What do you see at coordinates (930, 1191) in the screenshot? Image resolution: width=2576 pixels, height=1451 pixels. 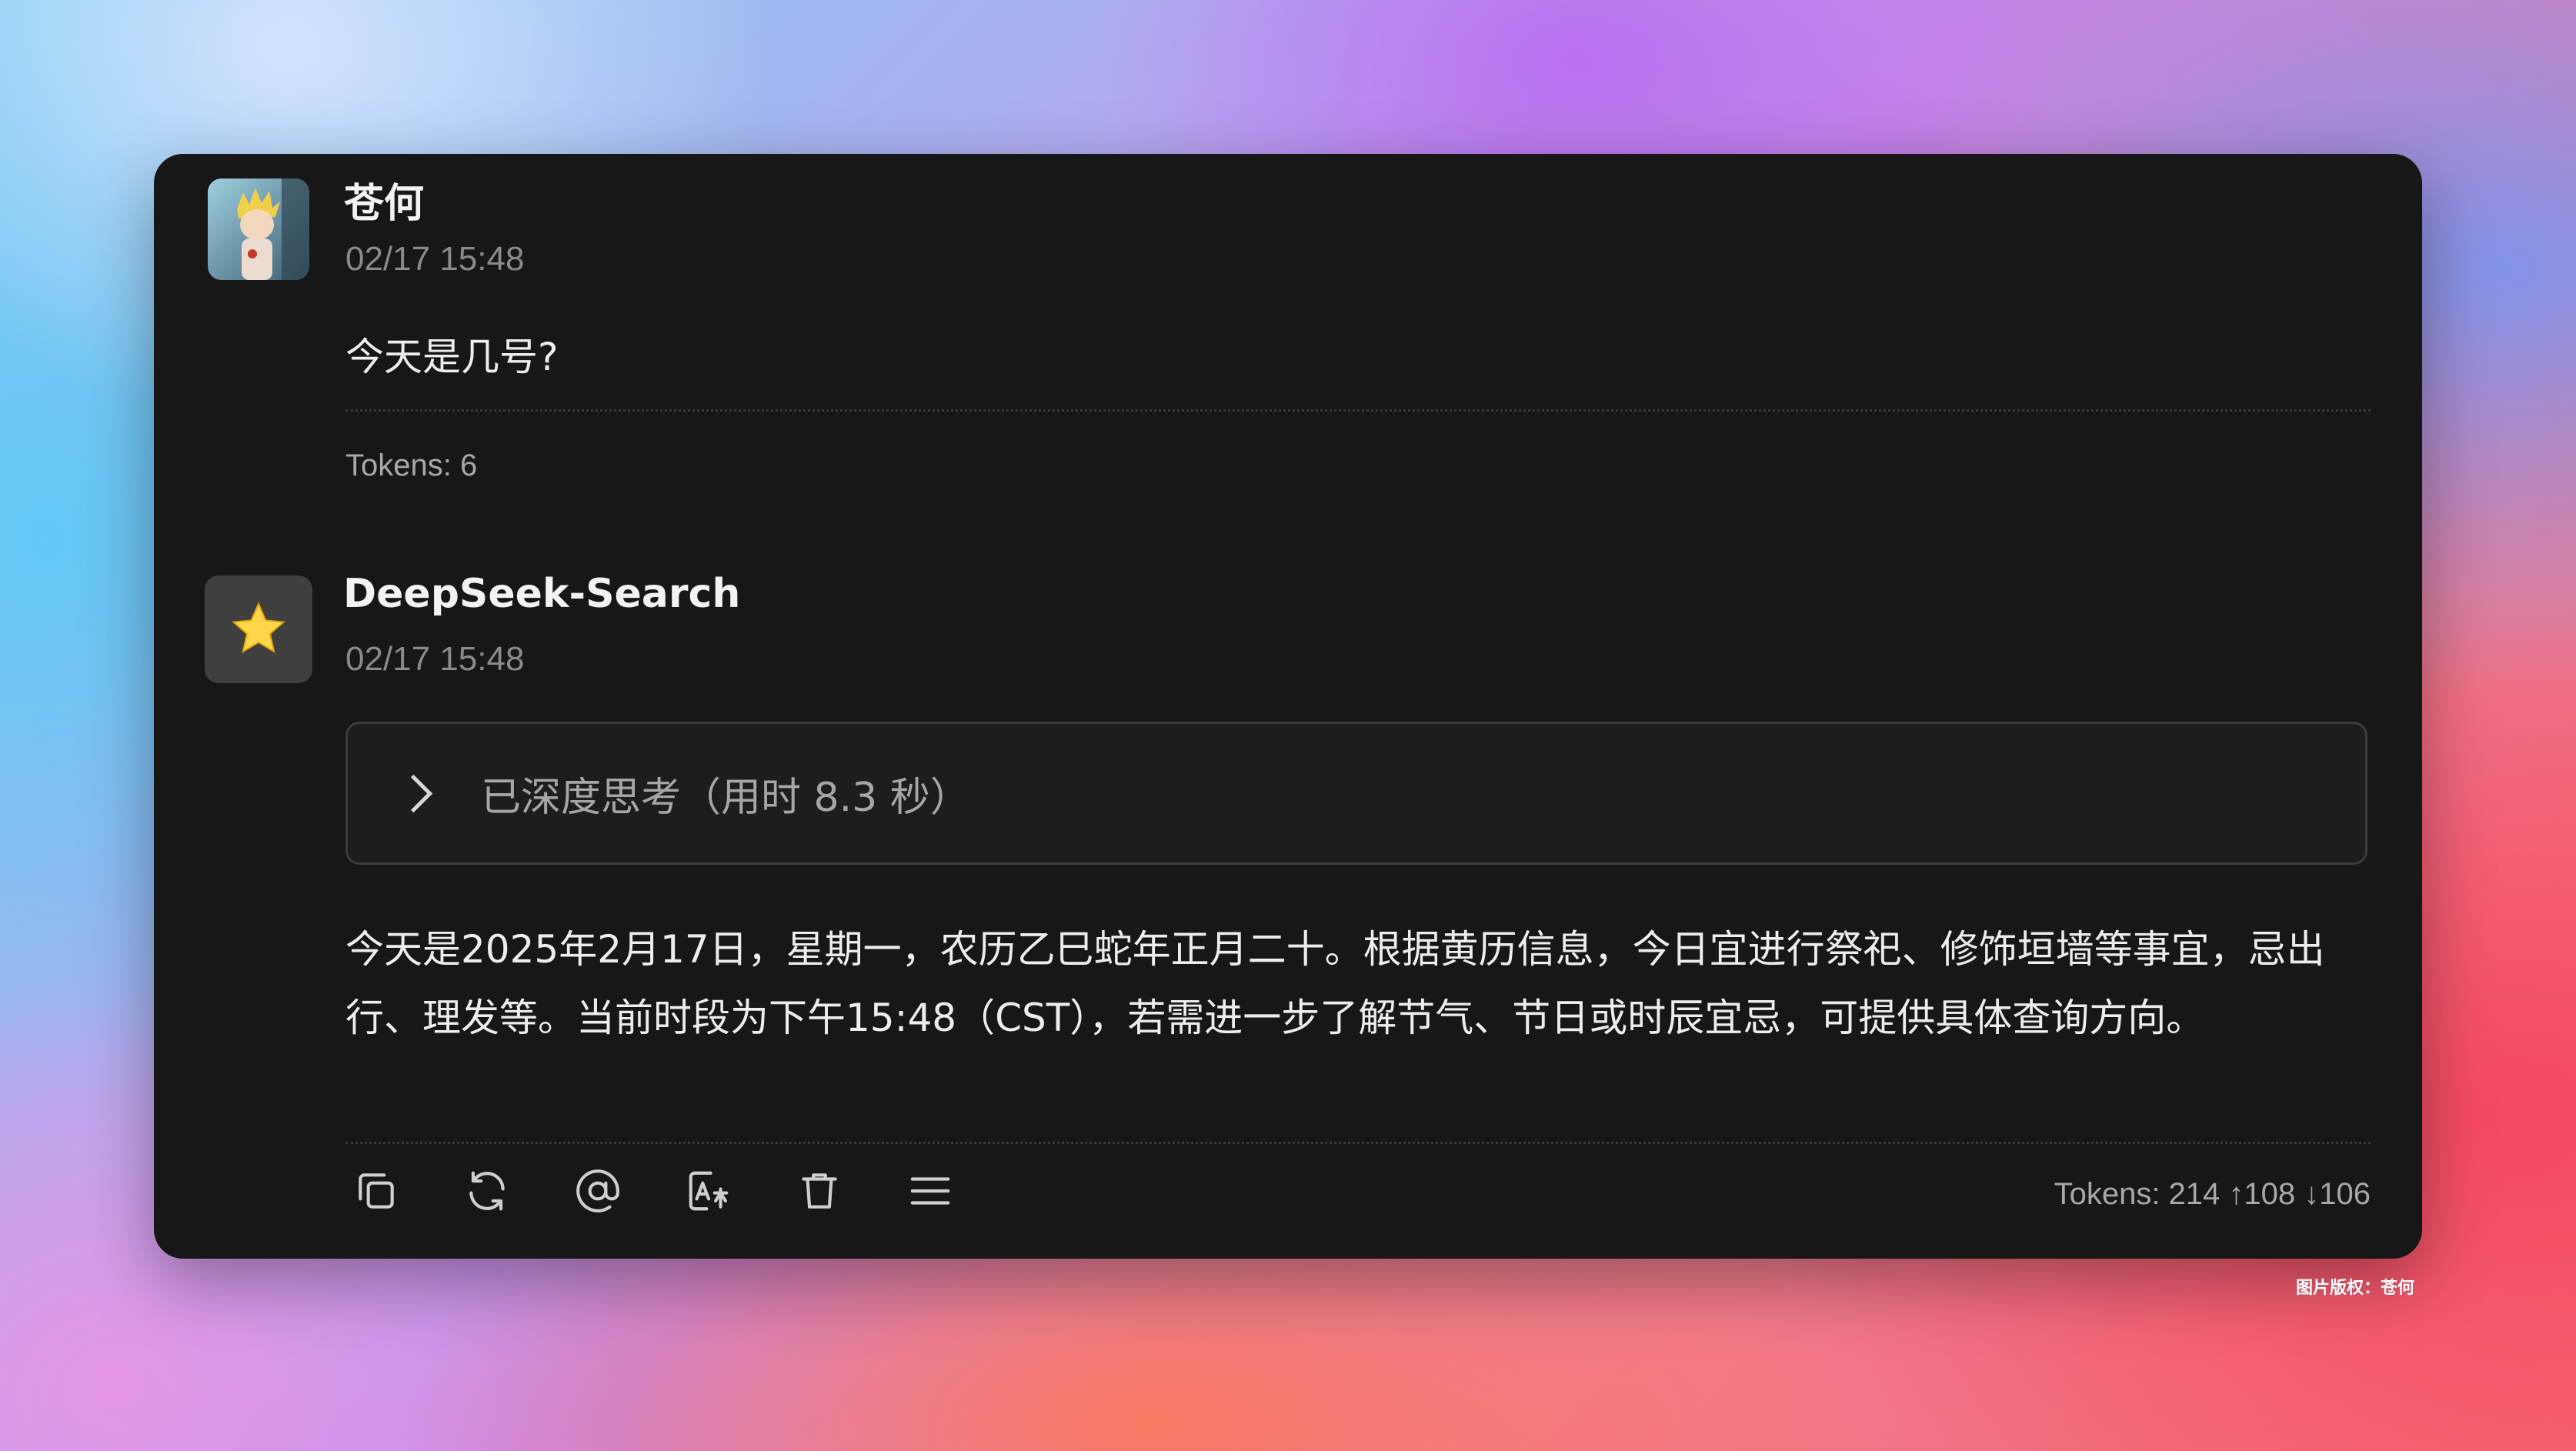 I see `menu-icon` at bounding box center [930, 1191].